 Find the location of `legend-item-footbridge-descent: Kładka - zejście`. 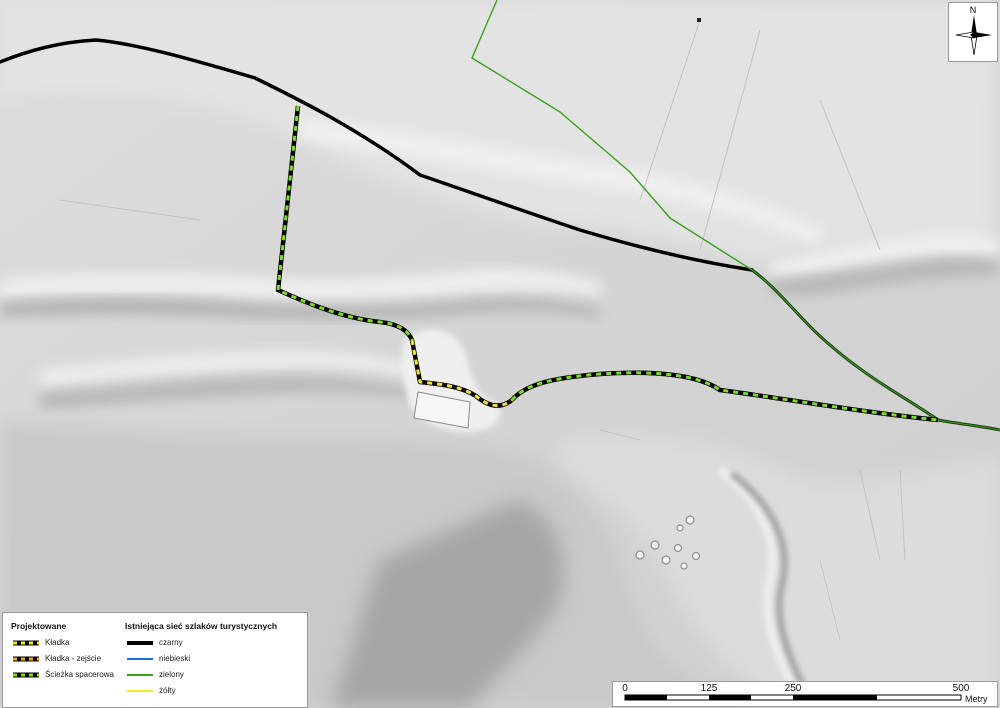

legend-item-footbridge-descent: Kładka - zejście is located at coordinates (68, 659).